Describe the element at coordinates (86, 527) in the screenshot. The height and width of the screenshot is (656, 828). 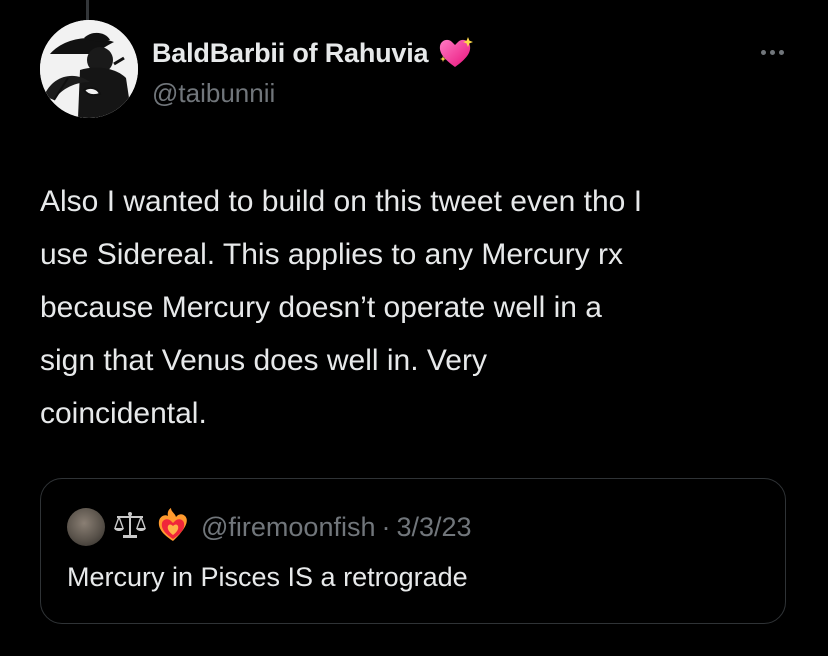
I see `quoted-author-avatar` at that location.